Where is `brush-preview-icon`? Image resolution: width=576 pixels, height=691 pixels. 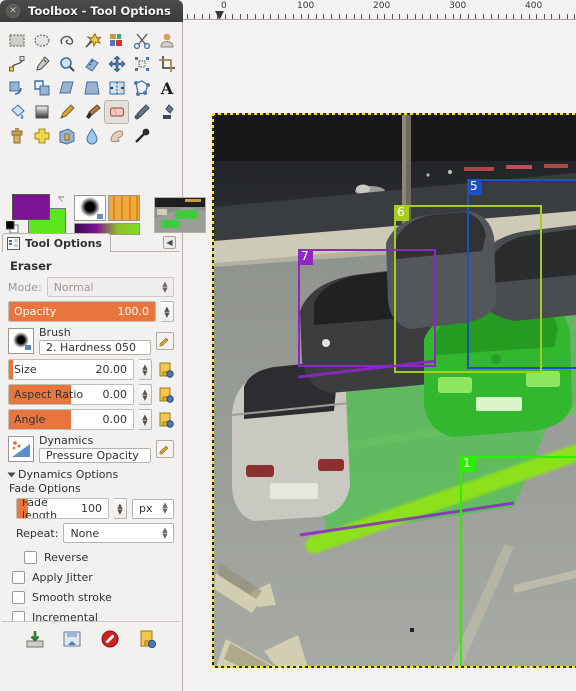
brush-preview-icon is located at coordinates (21, 340).